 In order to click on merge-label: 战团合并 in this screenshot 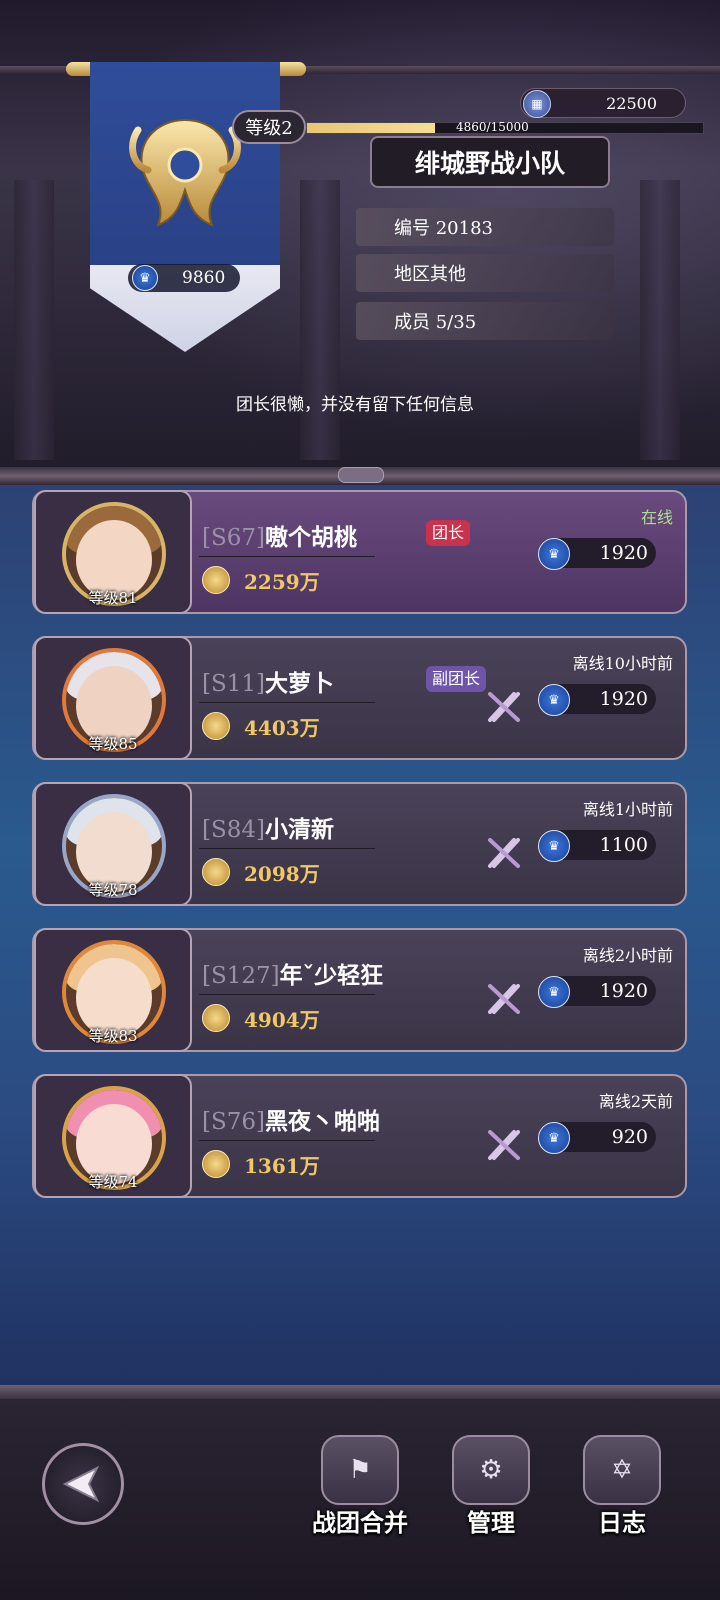, I will do `click(360, 1522)`.